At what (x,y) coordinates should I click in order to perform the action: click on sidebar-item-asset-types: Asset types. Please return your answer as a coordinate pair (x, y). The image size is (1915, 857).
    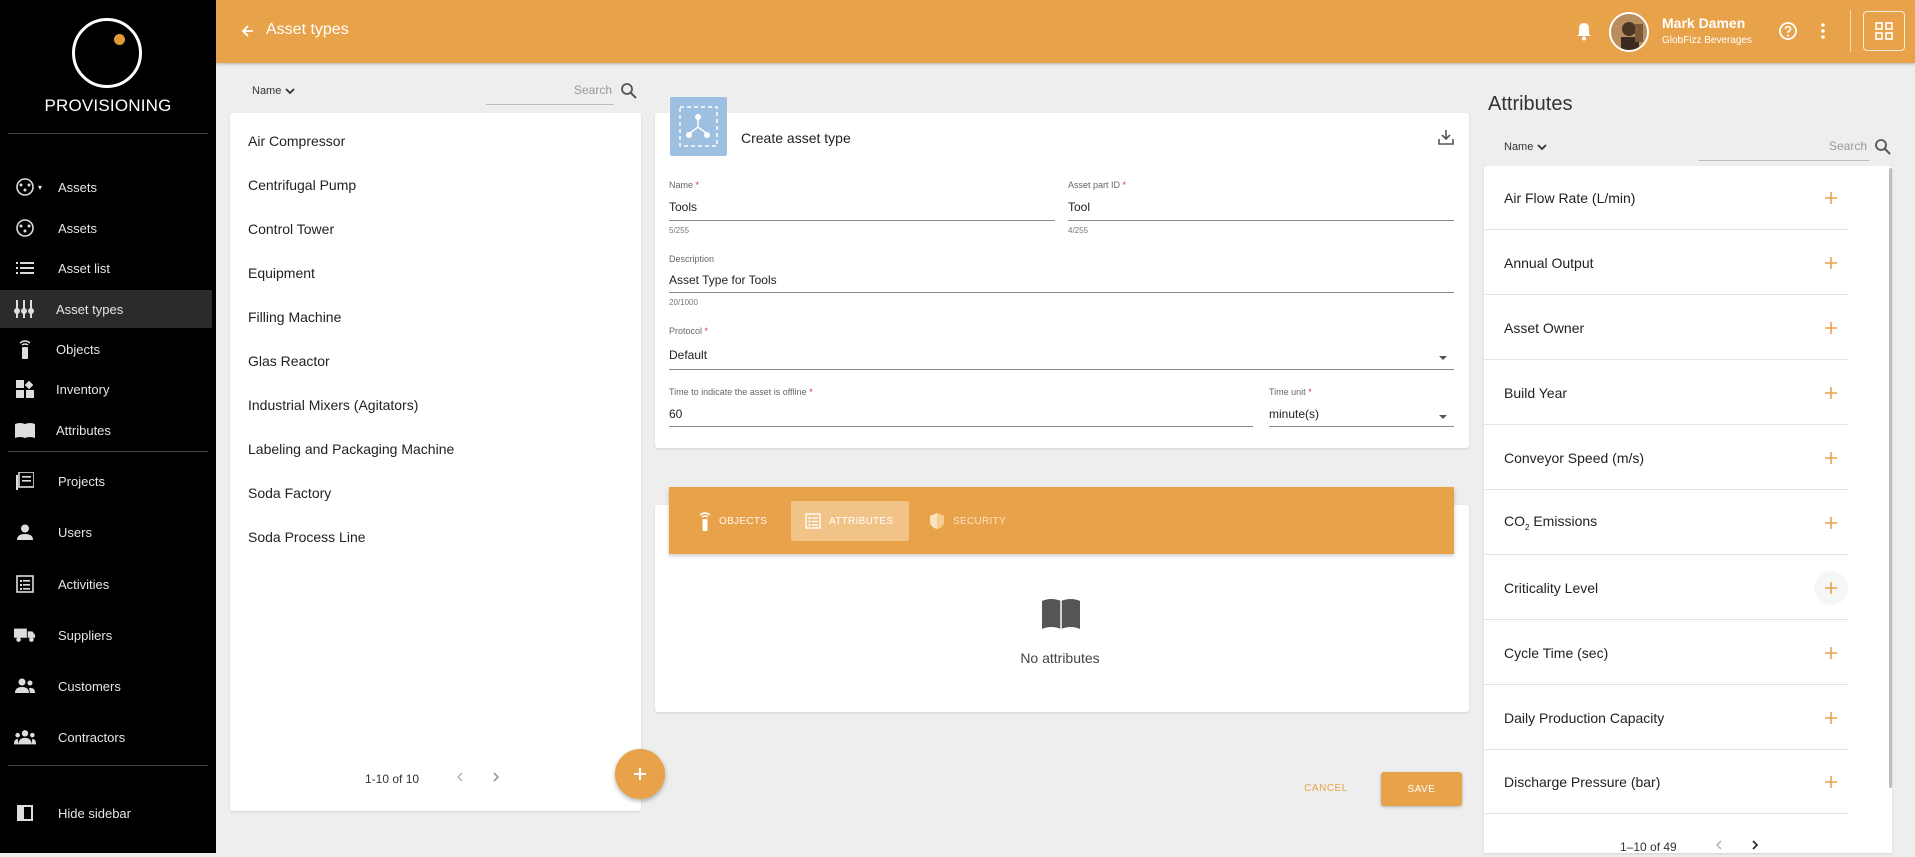
    Looking at the image, I should click on (106, 309).